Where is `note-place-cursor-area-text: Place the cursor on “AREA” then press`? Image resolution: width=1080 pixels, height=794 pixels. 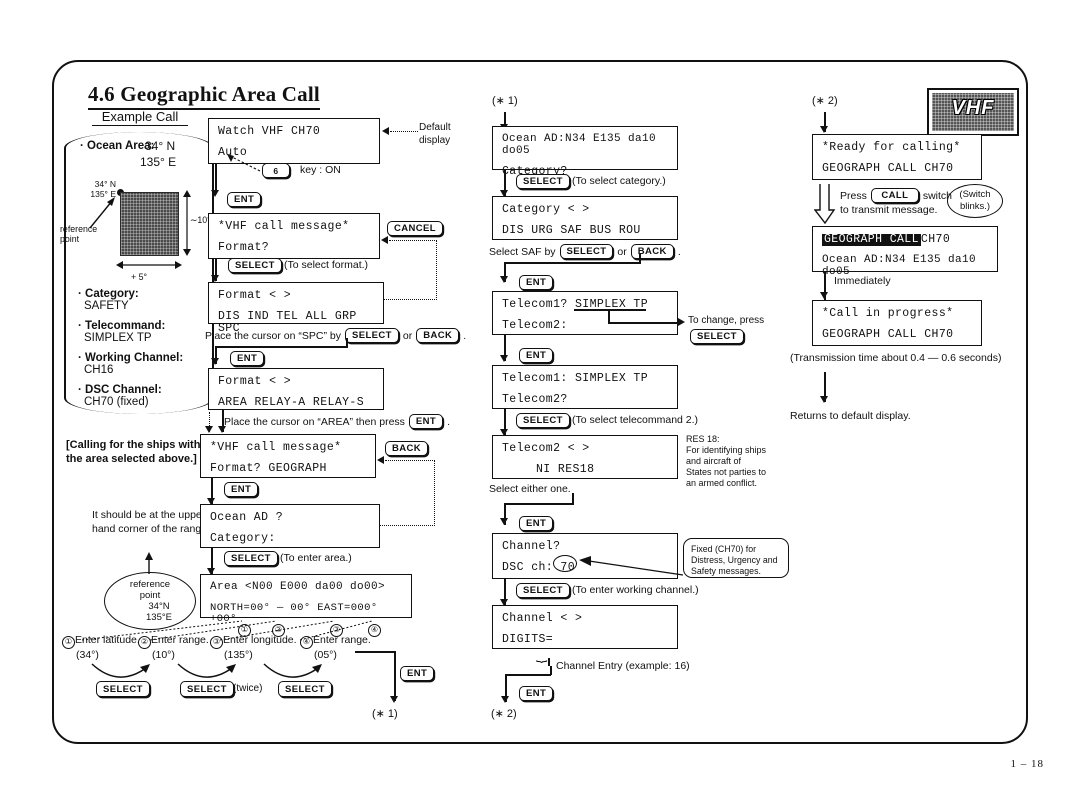 note-place-cursor-area-text: Place the cursor on “AREA” then press is located at coordinates (314, 421).